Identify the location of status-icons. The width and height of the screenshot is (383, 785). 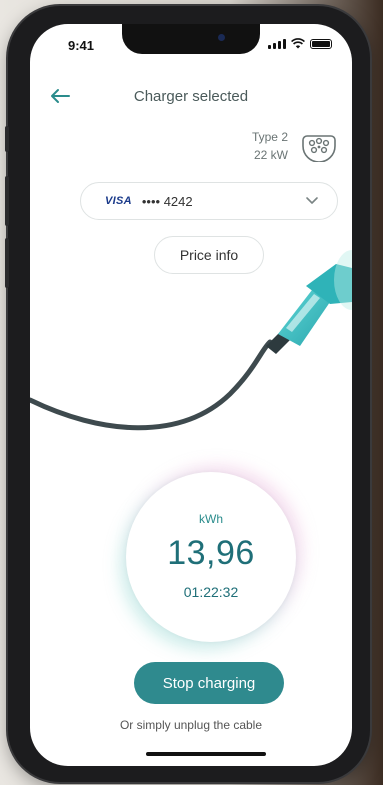
(300, 43).